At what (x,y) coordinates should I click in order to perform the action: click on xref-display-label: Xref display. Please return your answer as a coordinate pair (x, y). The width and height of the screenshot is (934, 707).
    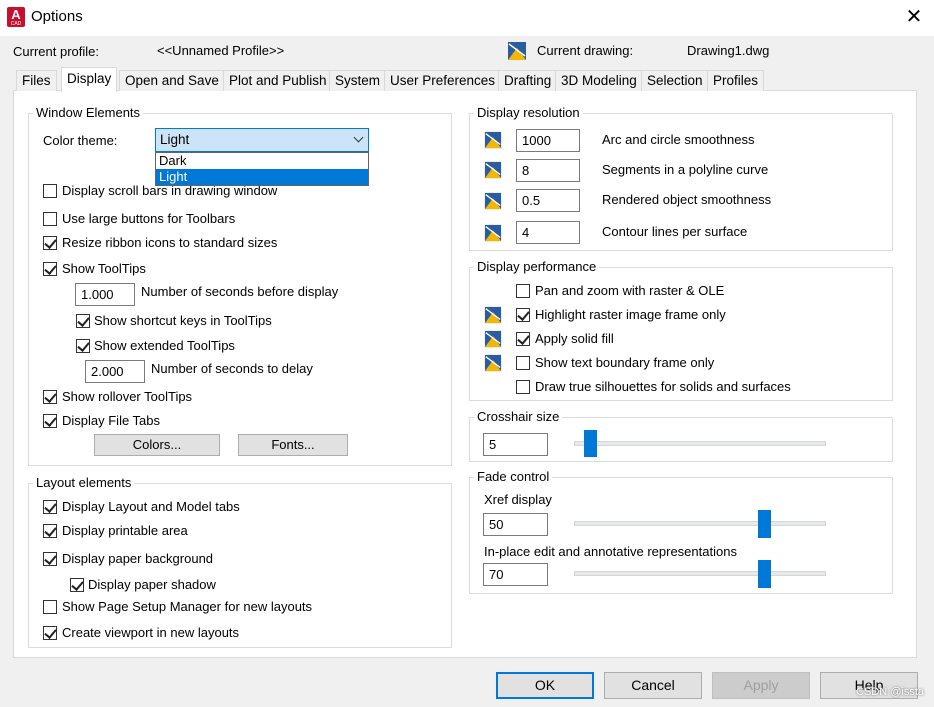
    Looking at the image, I should click on (518, 499).